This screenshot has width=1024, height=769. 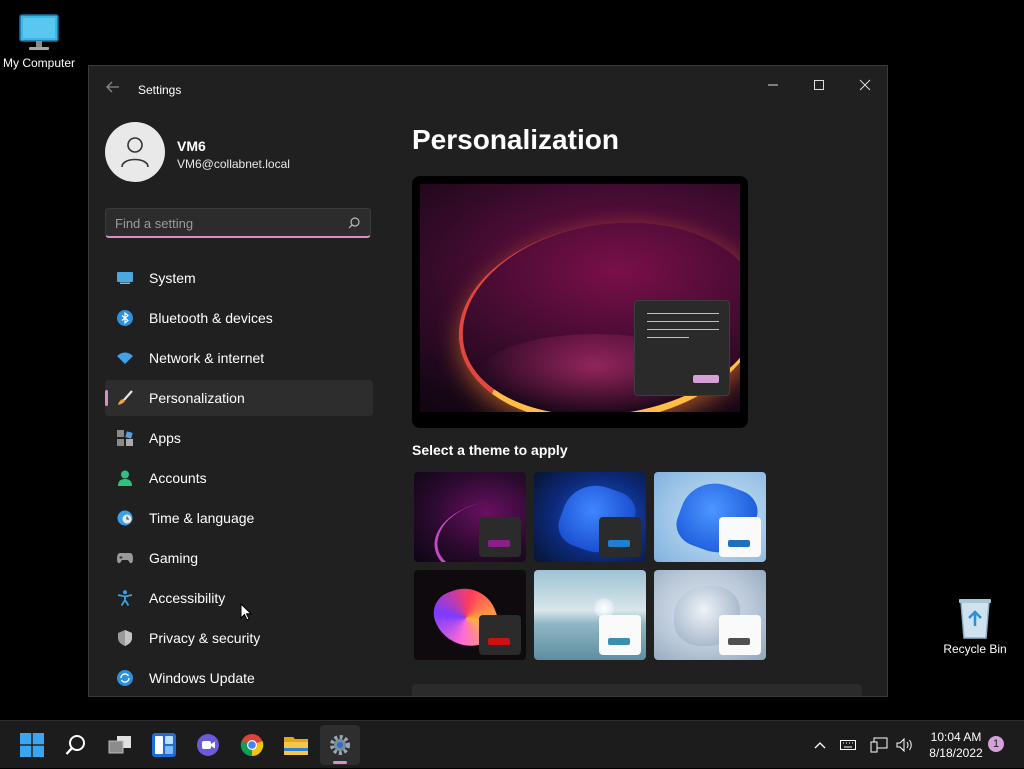 What do you see at coordinates (956, 753) in the screenshot?
I see `clock-date: 8/18/2022` at bounding box center [956, 753].